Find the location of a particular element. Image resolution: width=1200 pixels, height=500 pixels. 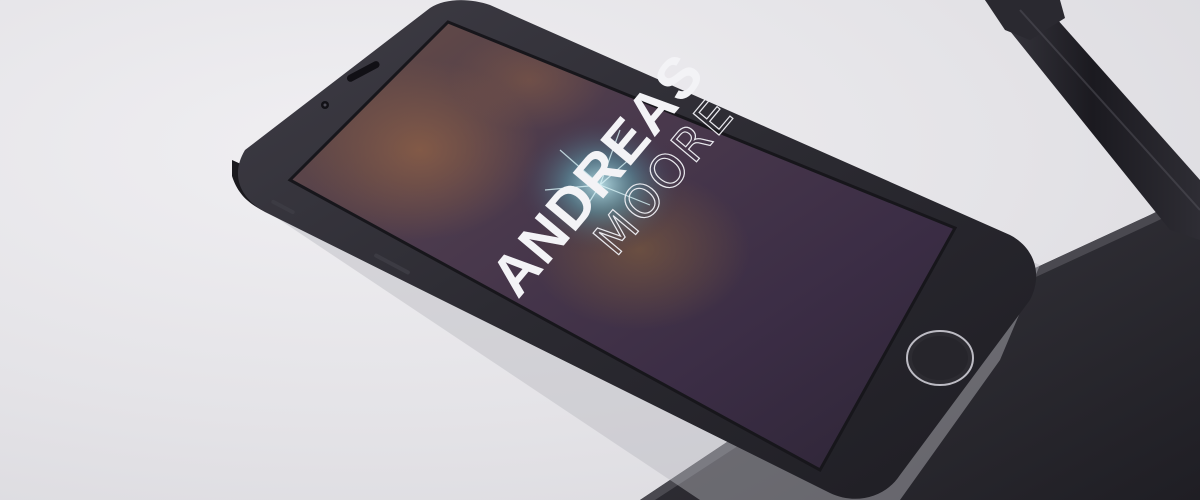

screen-title: ANDREAS MOORE is located at coordinates (612, 175).